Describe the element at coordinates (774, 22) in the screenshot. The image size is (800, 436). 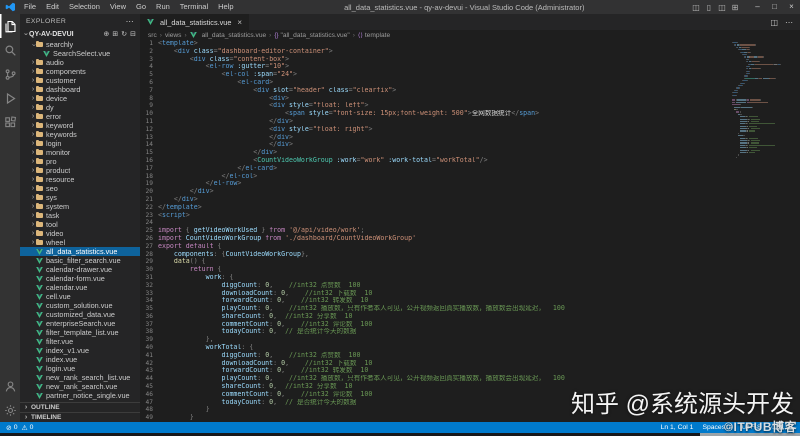
I see `split-editor-icon: ◫` at that location.